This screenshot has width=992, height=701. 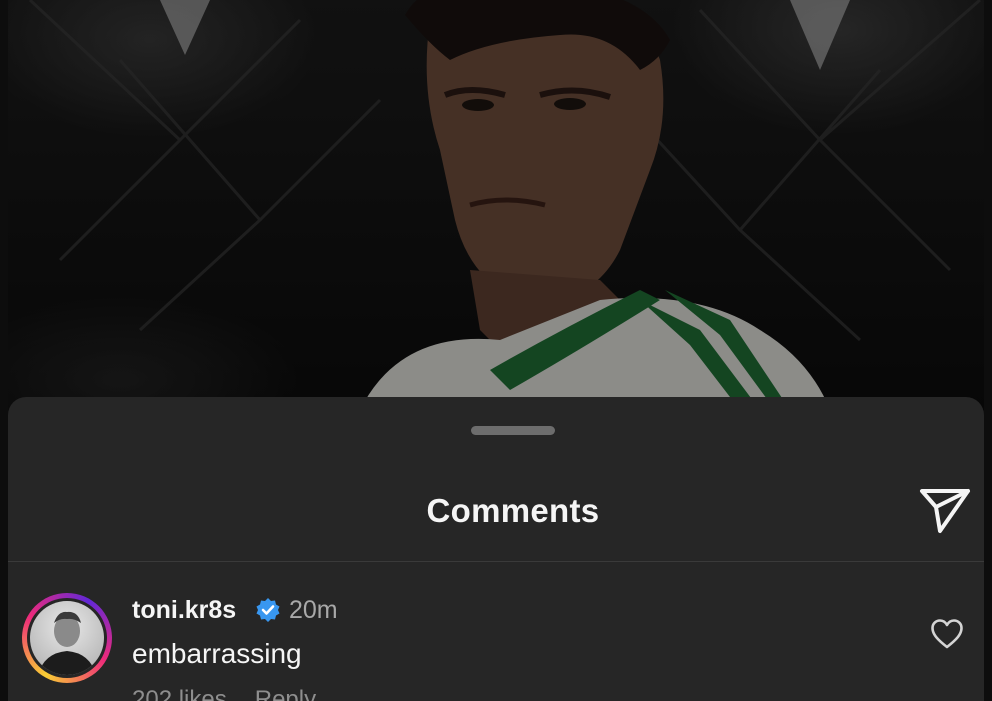 I want to click on comment-like-button, so click(x=947, y=634).